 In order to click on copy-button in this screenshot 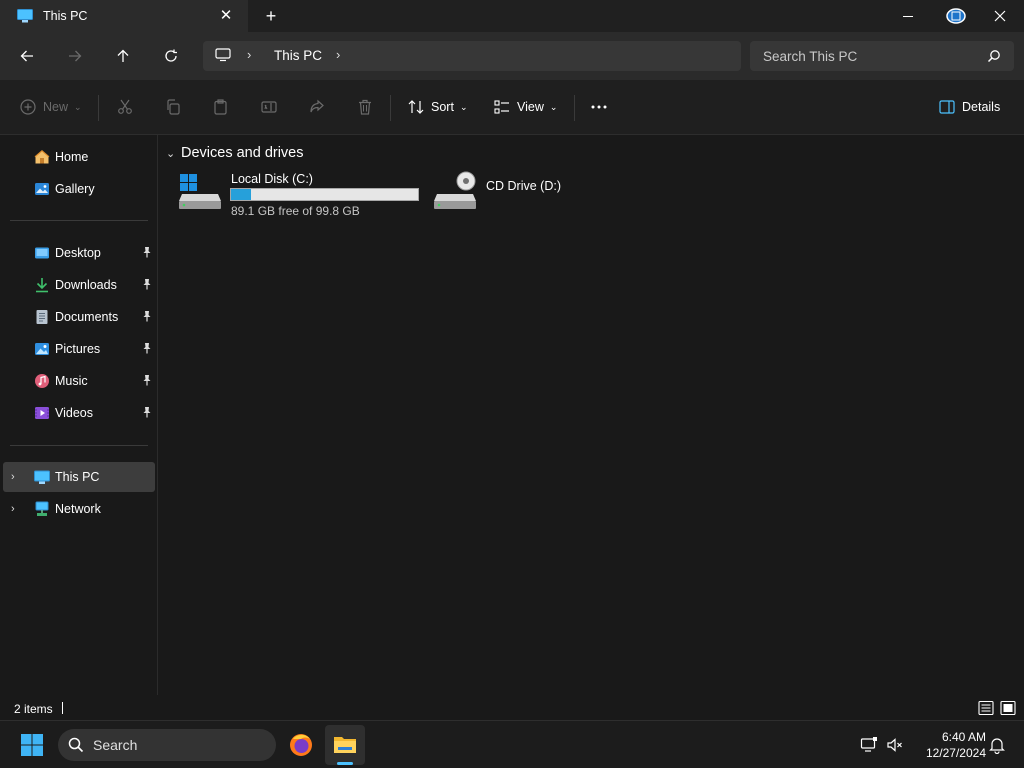, I will do `click(173, 107)`.